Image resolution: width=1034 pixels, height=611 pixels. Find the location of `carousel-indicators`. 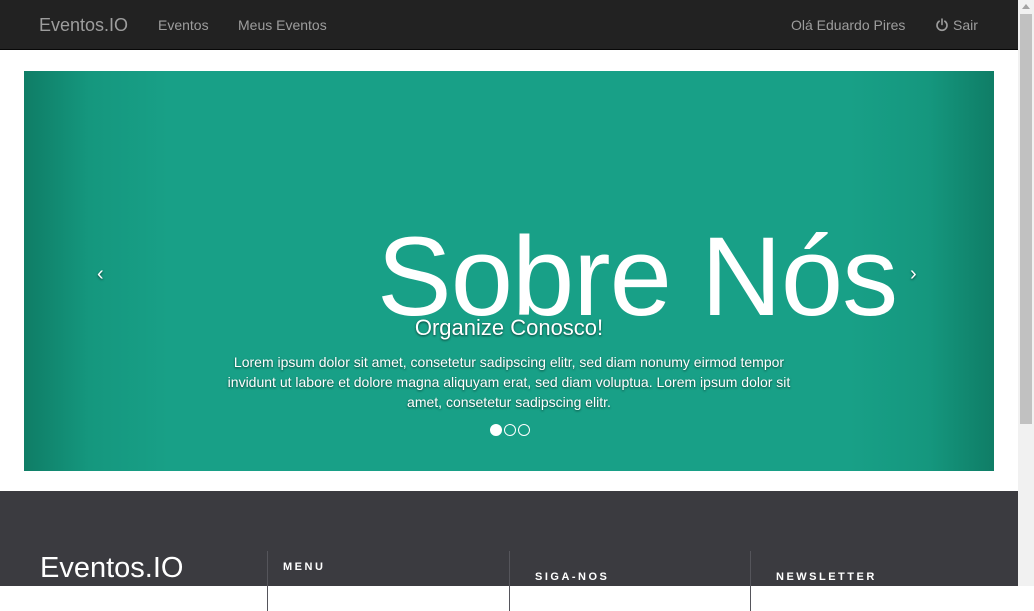

carousel-indicators is located at coordinates (510, 430).